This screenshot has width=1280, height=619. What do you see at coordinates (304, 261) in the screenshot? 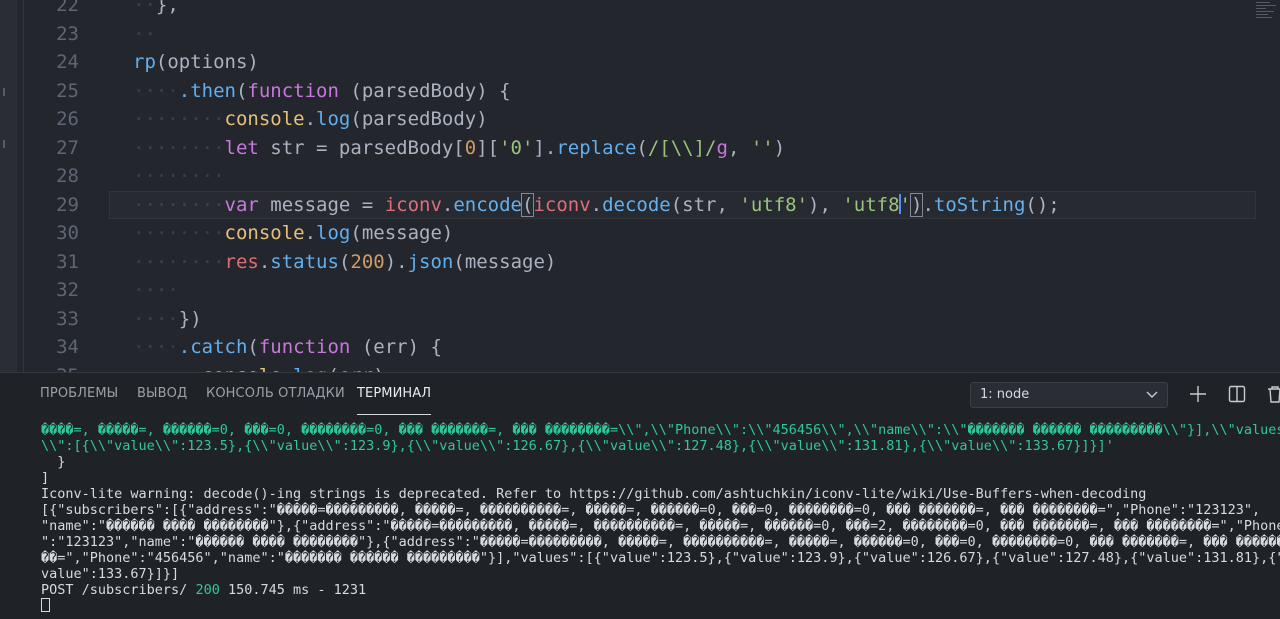
I see `code-token: status` at bounding box center [304, 261].